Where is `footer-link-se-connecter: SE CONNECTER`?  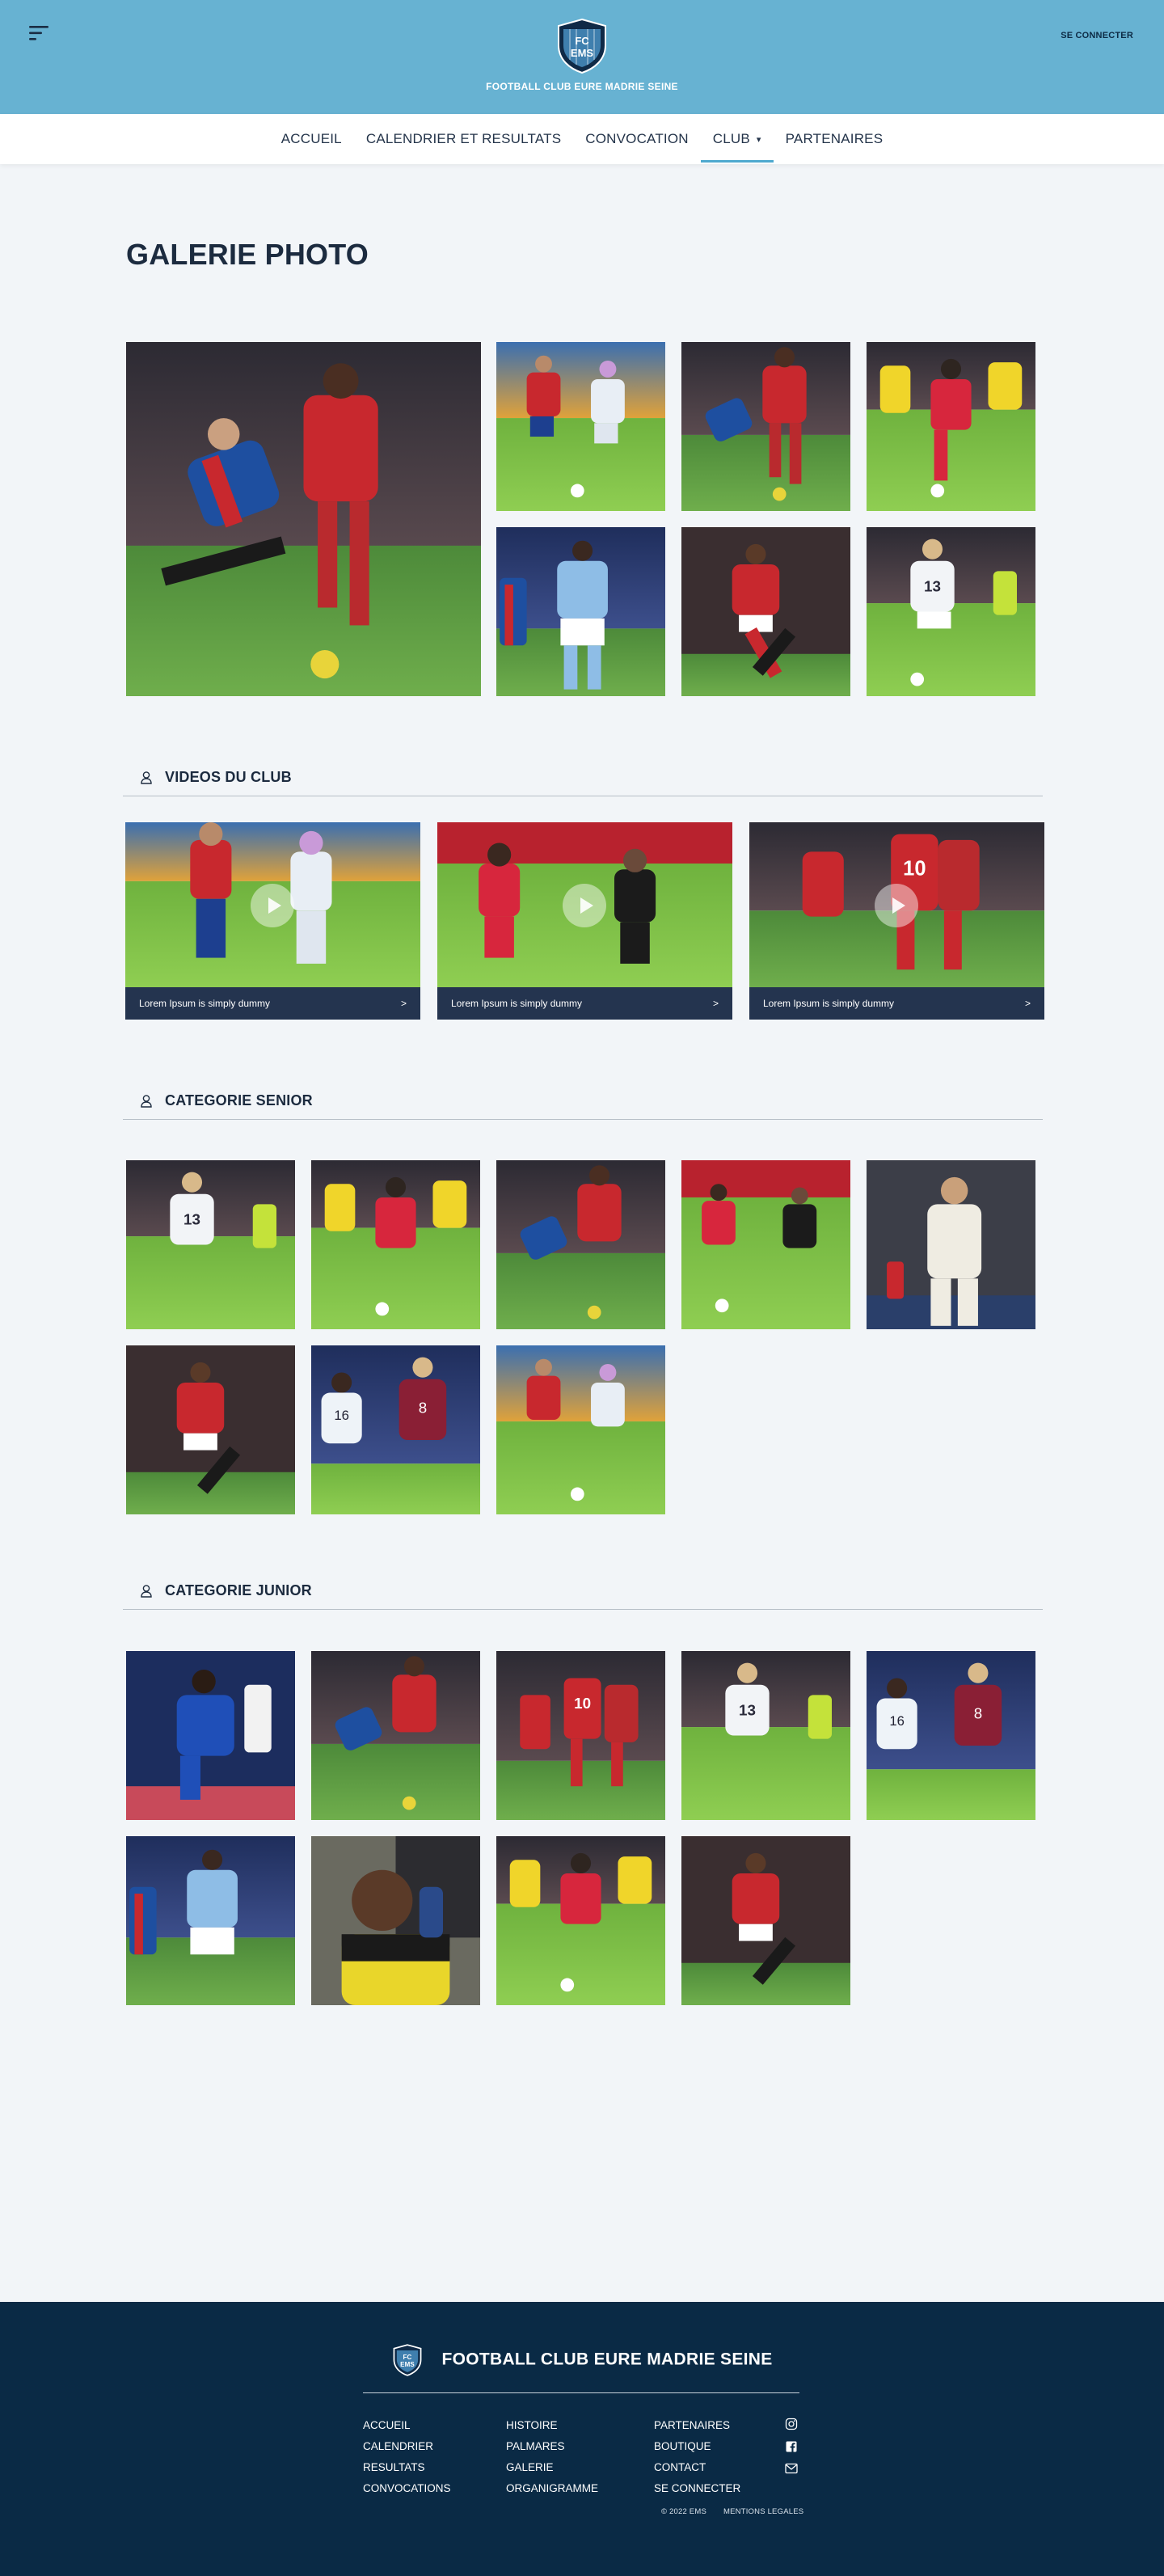
footer-link-se-connecter: SE CONNECTER is located at coordinates (697, 2488).